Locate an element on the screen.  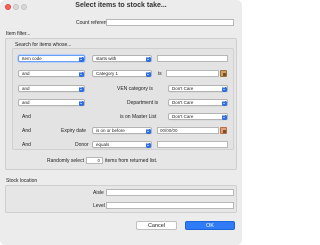
and-label-6: And is located at coordinates (26, 131).